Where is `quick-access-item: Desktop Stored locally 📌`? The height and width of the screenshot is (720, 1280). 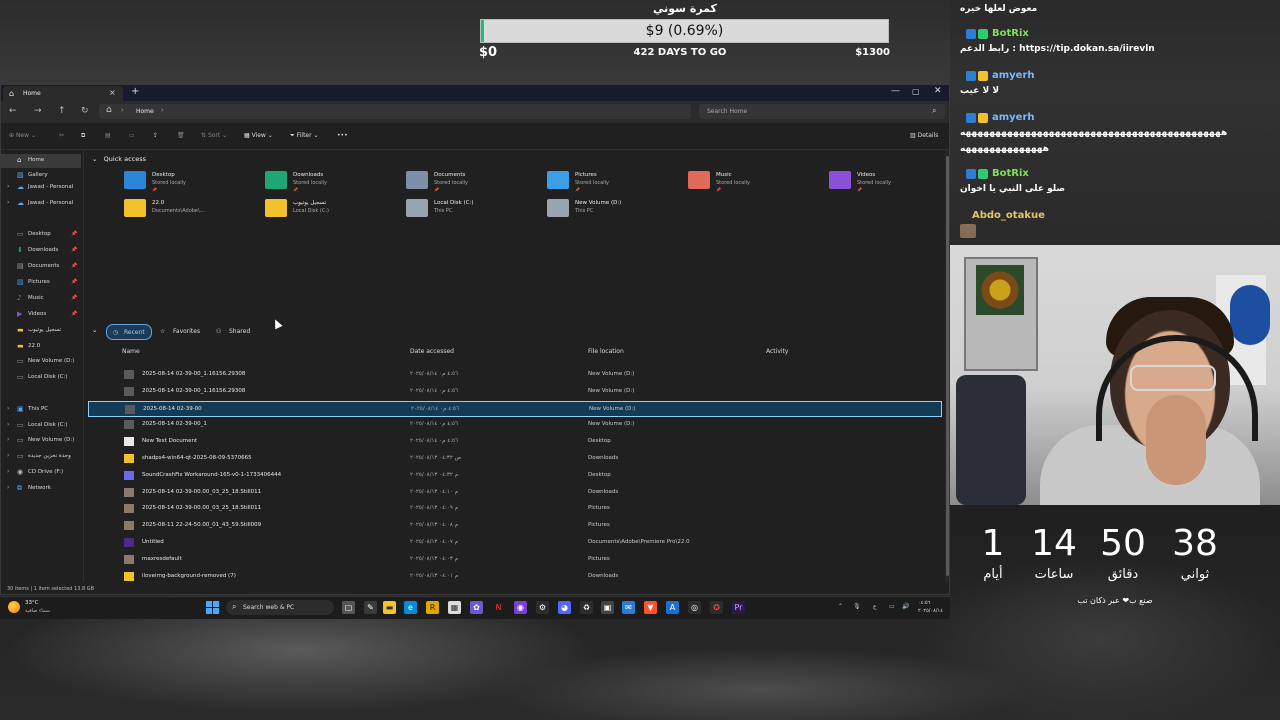
quick-access-item: Desktop Stored locally 📌 is located at coordinates (194, 181).